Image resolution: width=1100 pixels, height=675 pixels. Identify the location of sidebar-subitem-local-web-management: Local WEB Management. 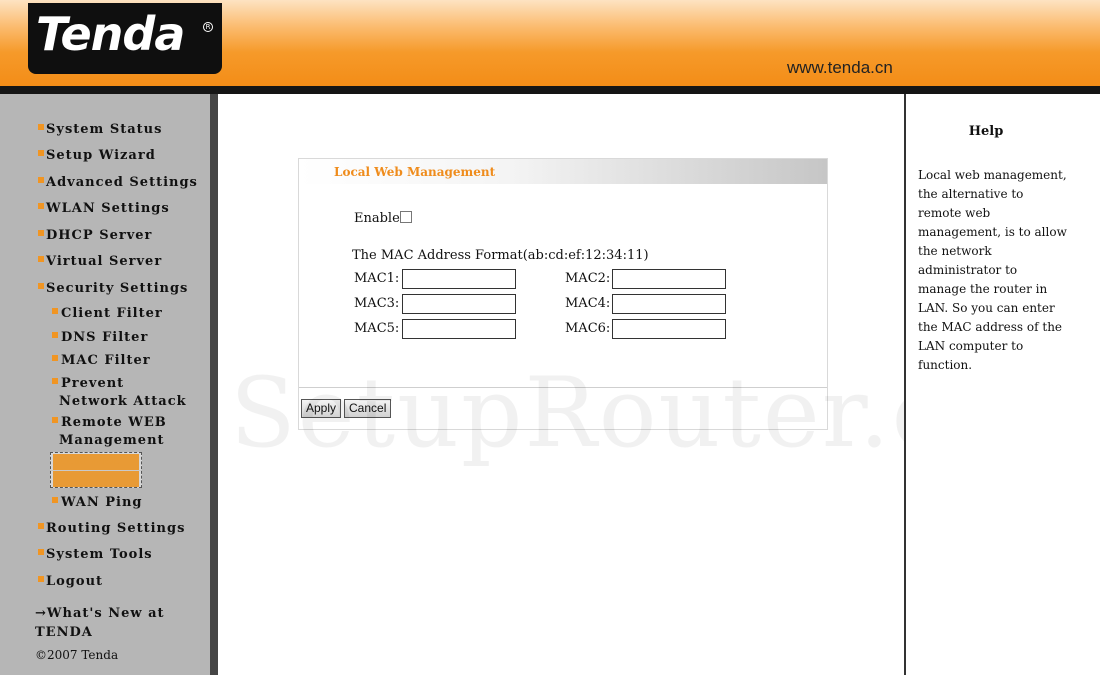
(96, 470).